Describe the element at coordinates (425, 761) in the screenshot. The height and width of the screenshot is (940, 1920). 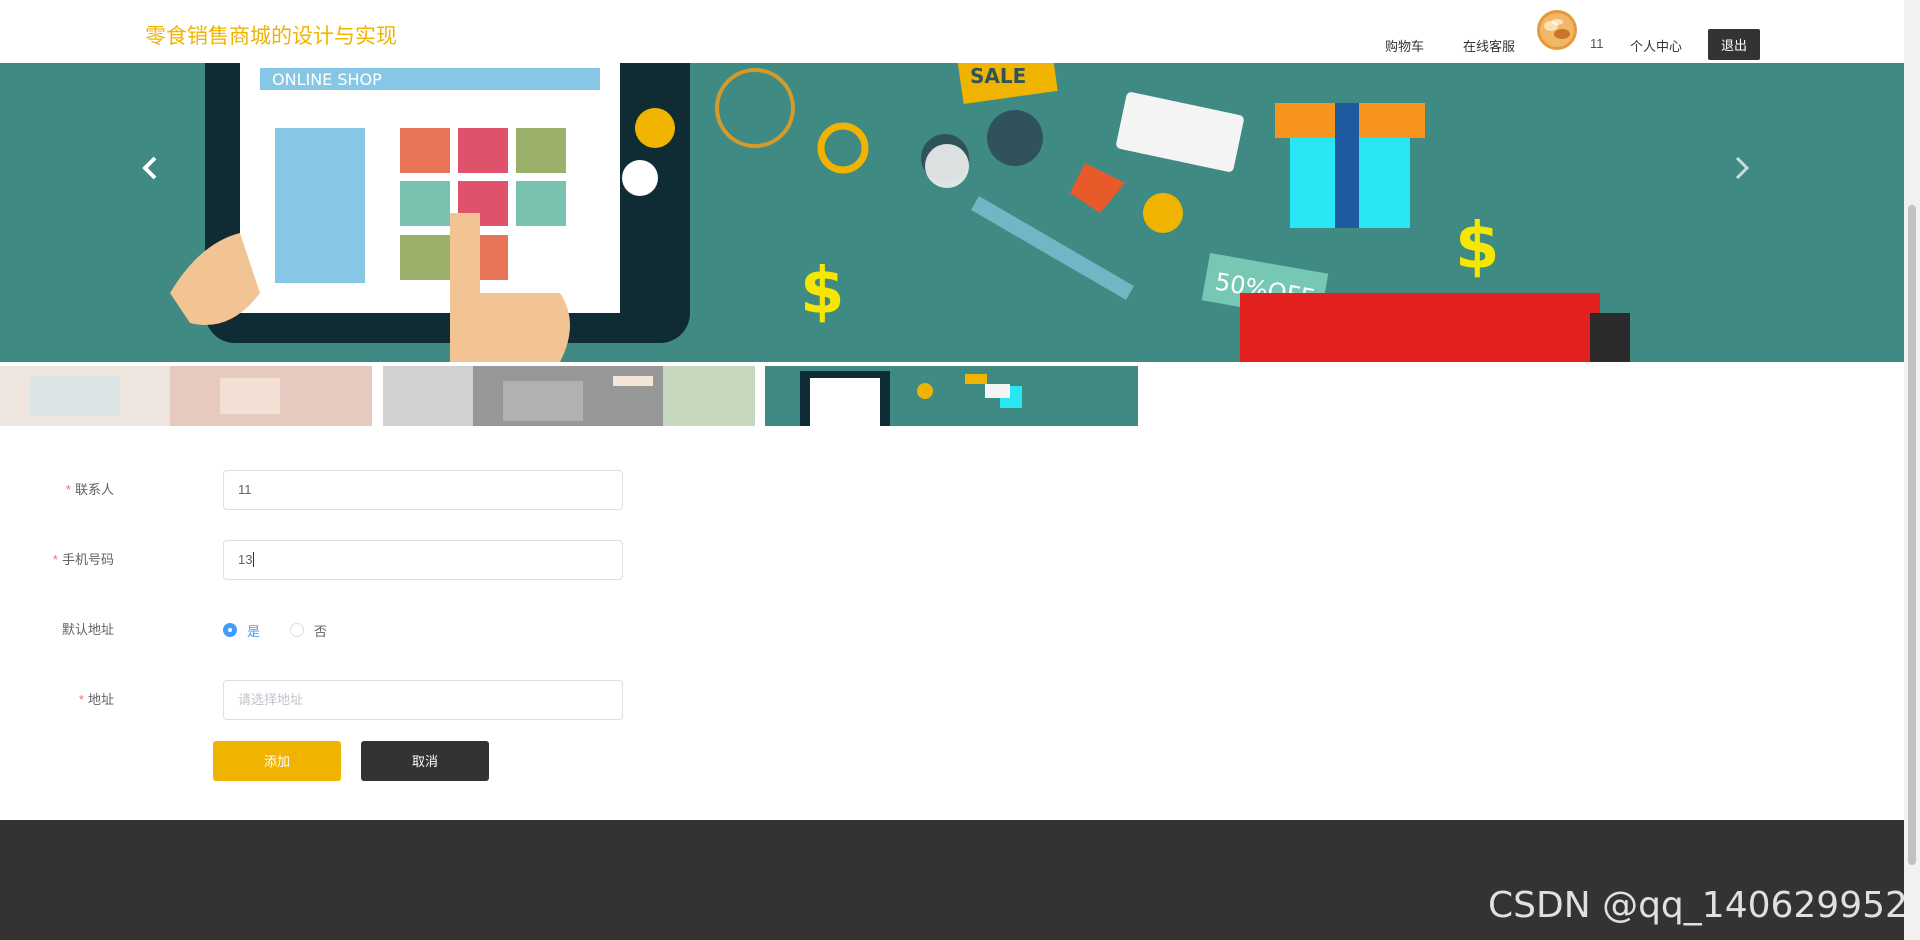
I see `cancel-button: 取消` at that location.